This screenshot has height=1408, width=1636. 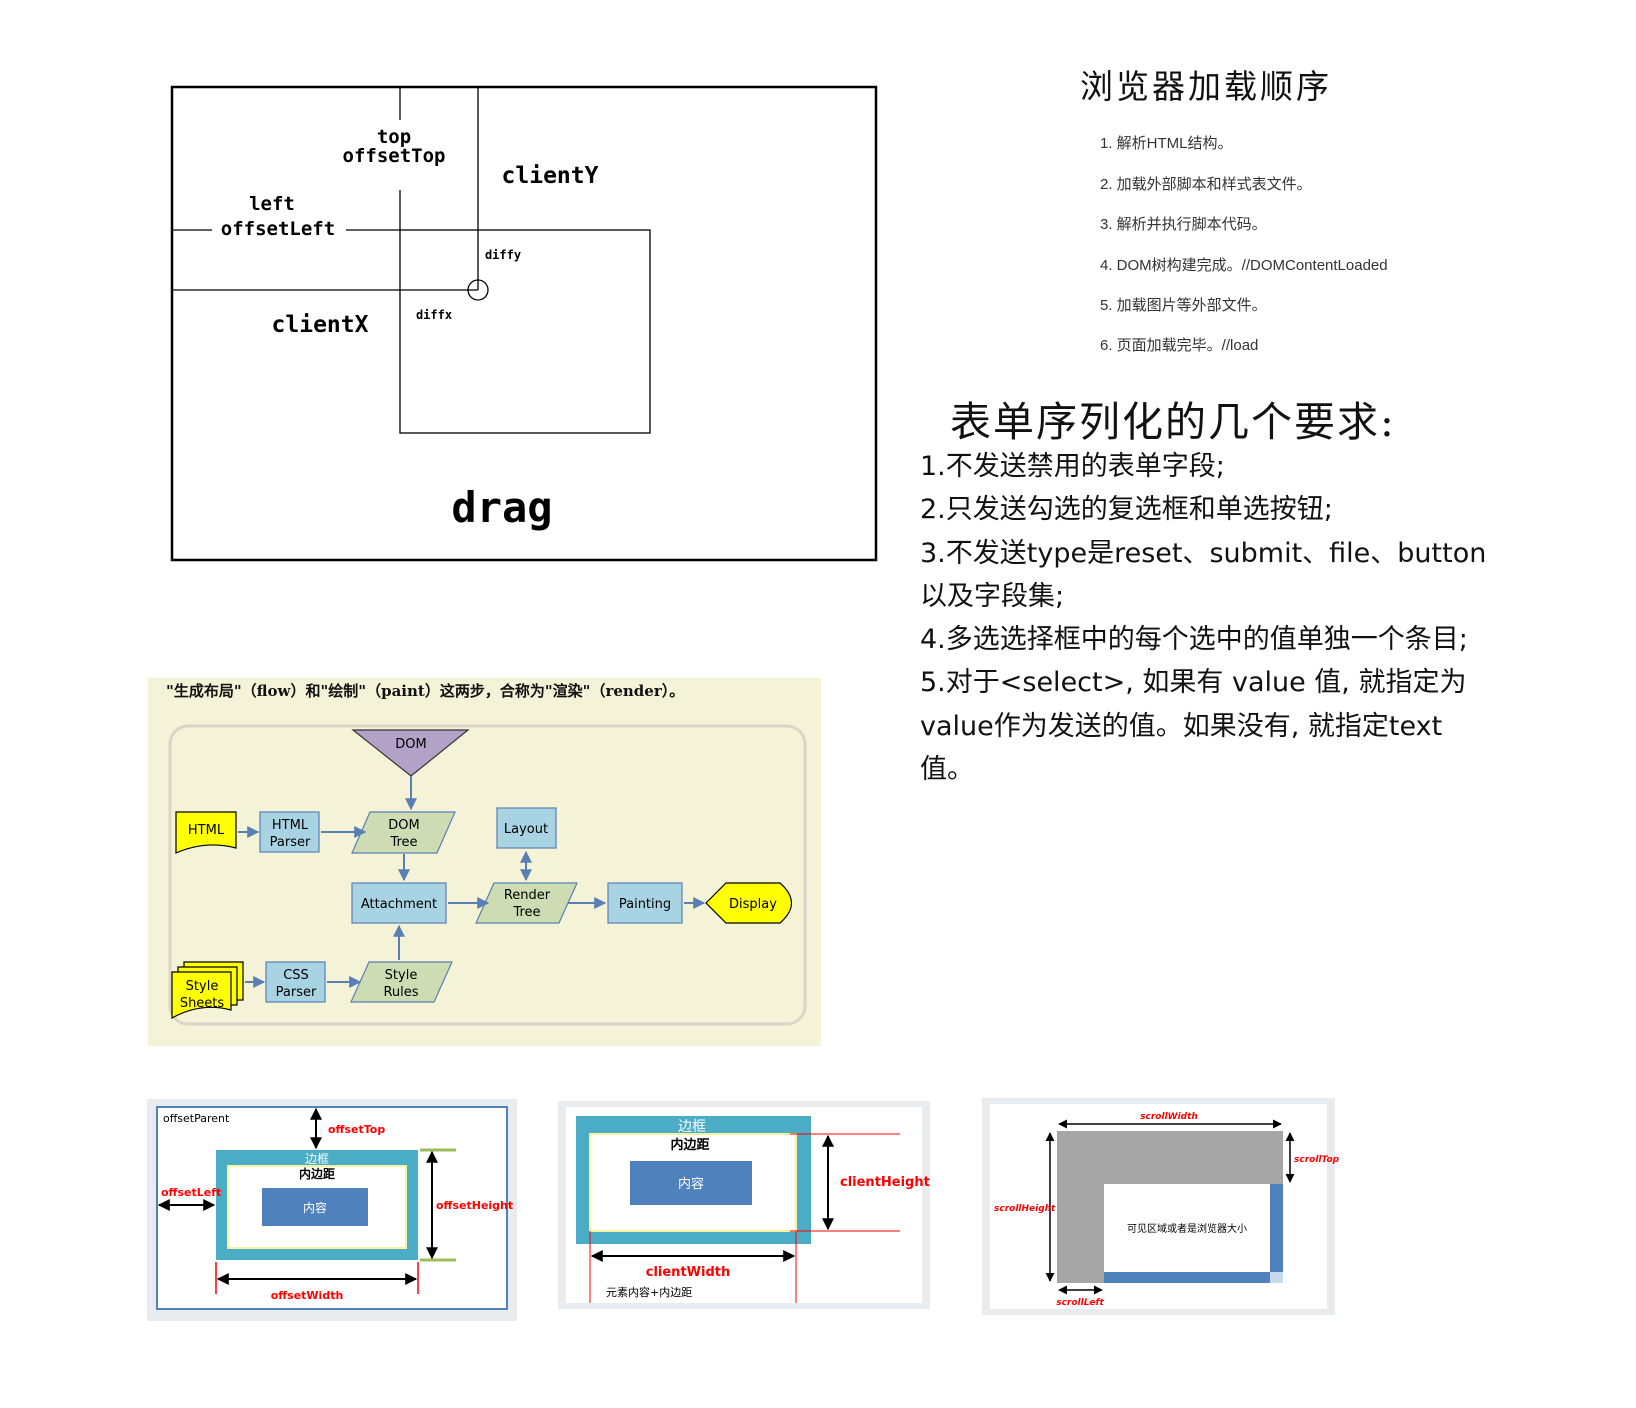 I want to click on css-parser-label: CSS, so click(x=296, y=975).